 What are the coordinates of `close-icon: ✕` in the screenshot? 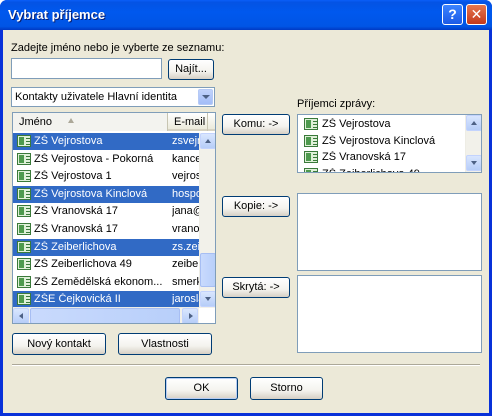 It's located at (476, 14).